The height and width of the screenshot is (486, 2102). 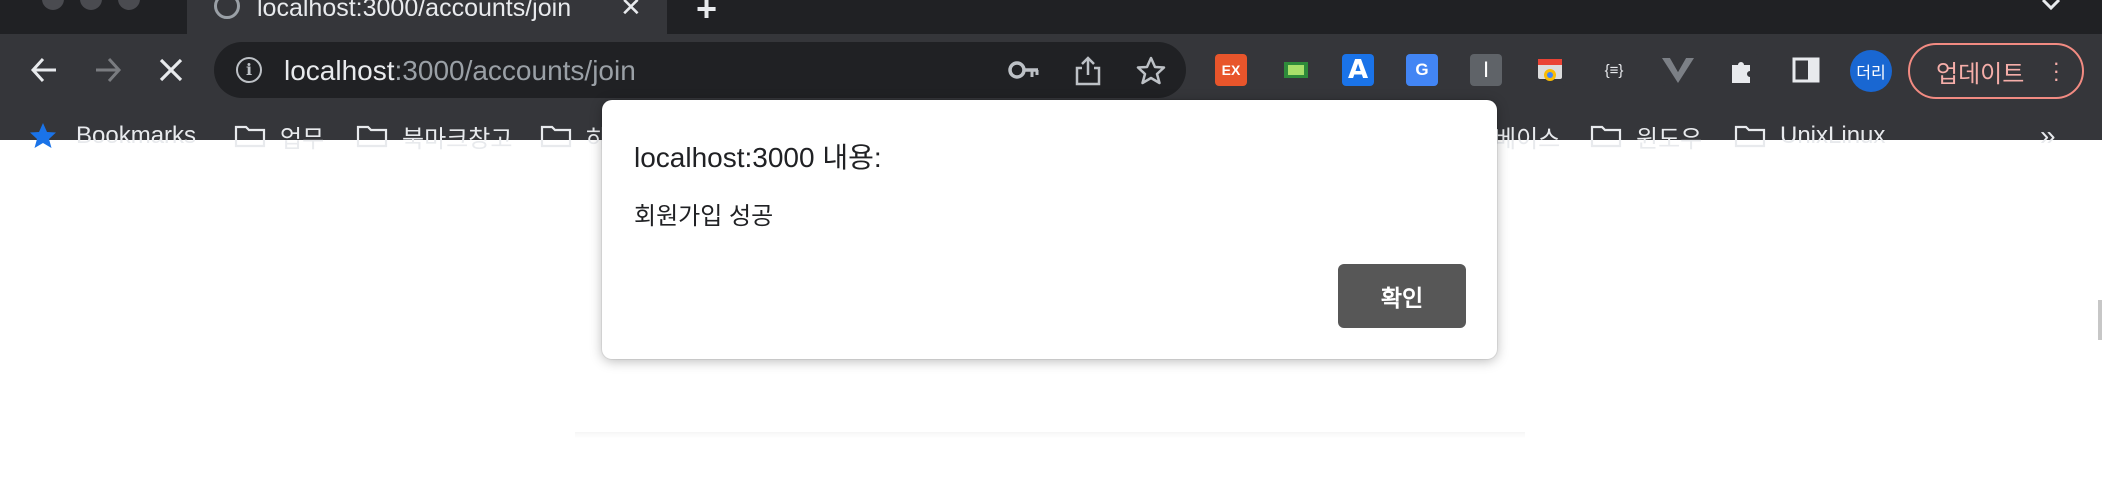 I want to click on ok-button: 확인, so click(x=1402, y=296).